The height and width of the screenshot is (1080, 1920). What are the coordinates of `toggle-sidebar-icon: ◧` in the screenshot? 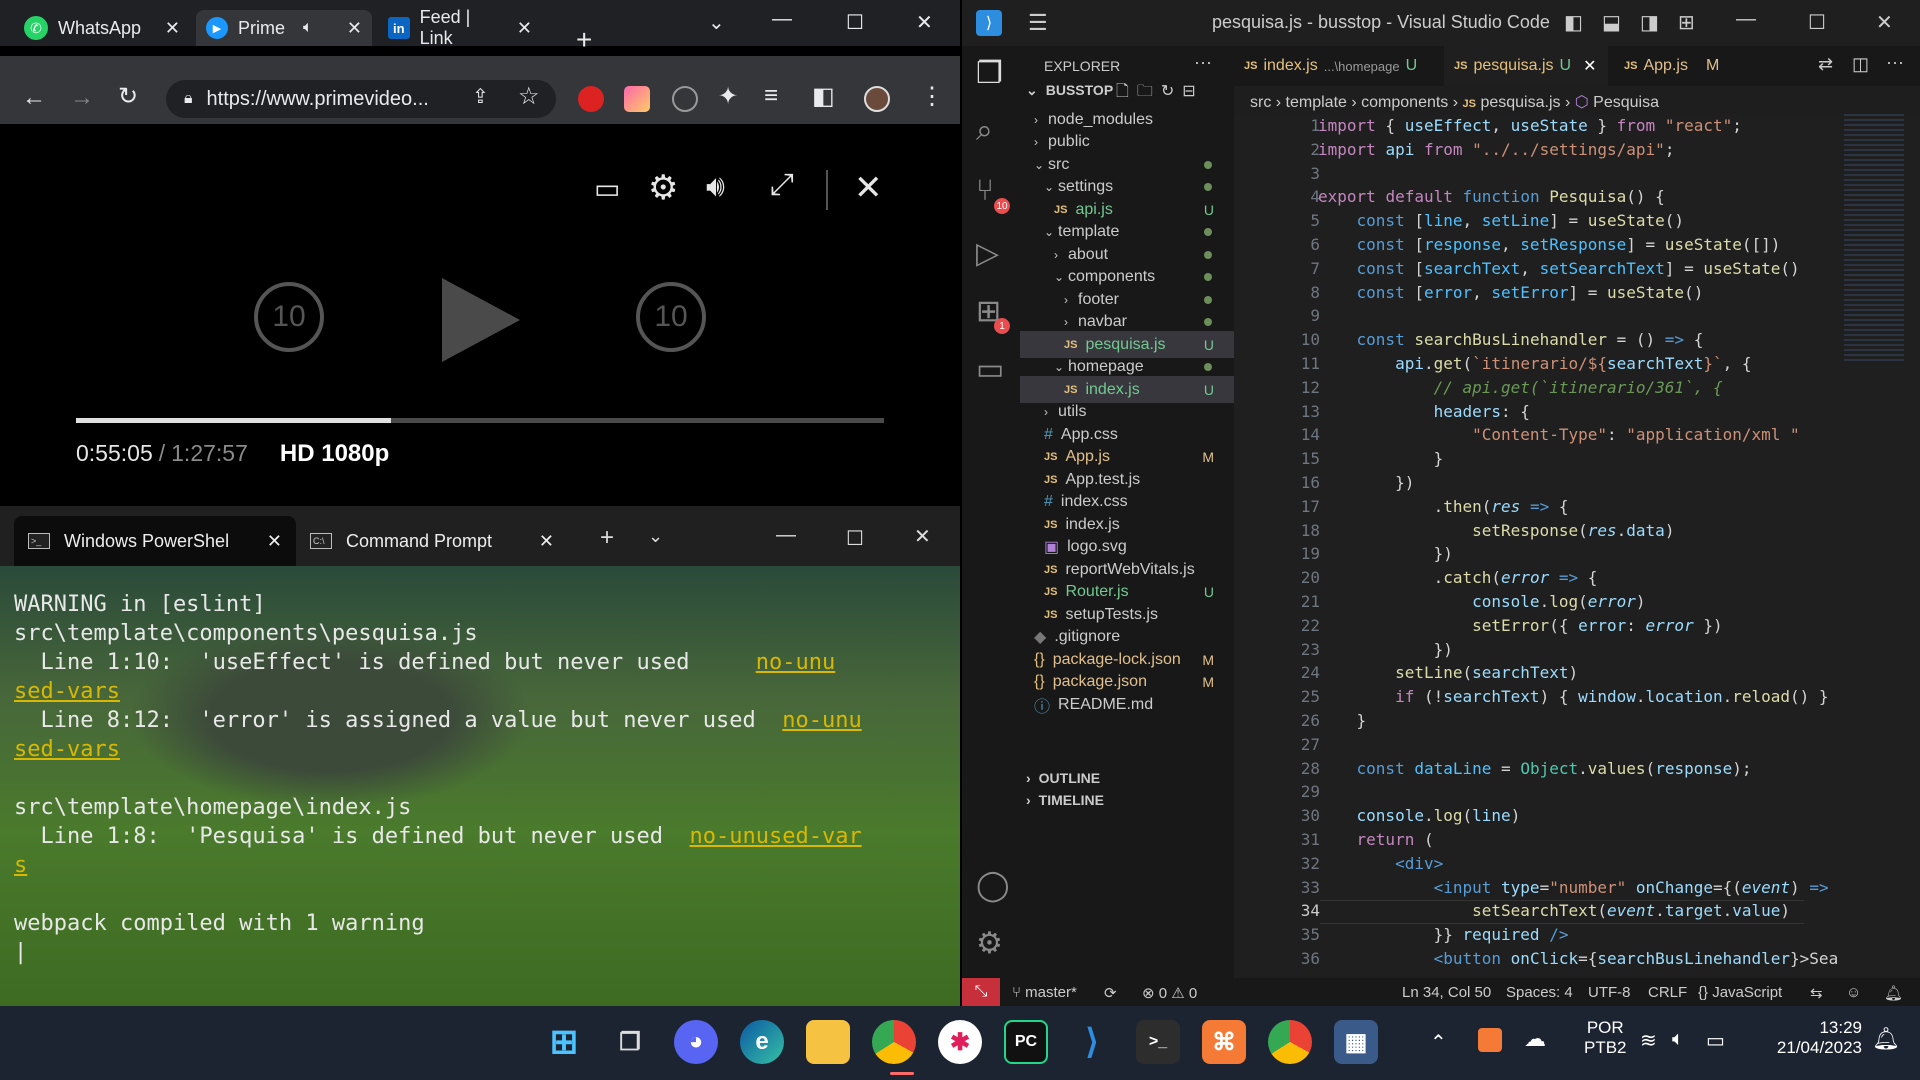 It's located at (1573, 22).